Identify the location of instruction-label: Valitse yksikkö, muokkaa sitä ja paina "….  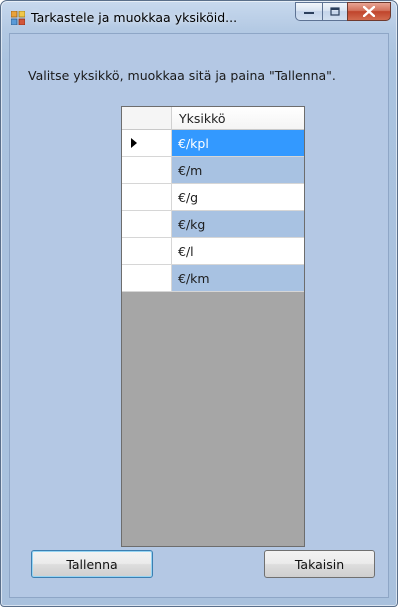
(182, 75).